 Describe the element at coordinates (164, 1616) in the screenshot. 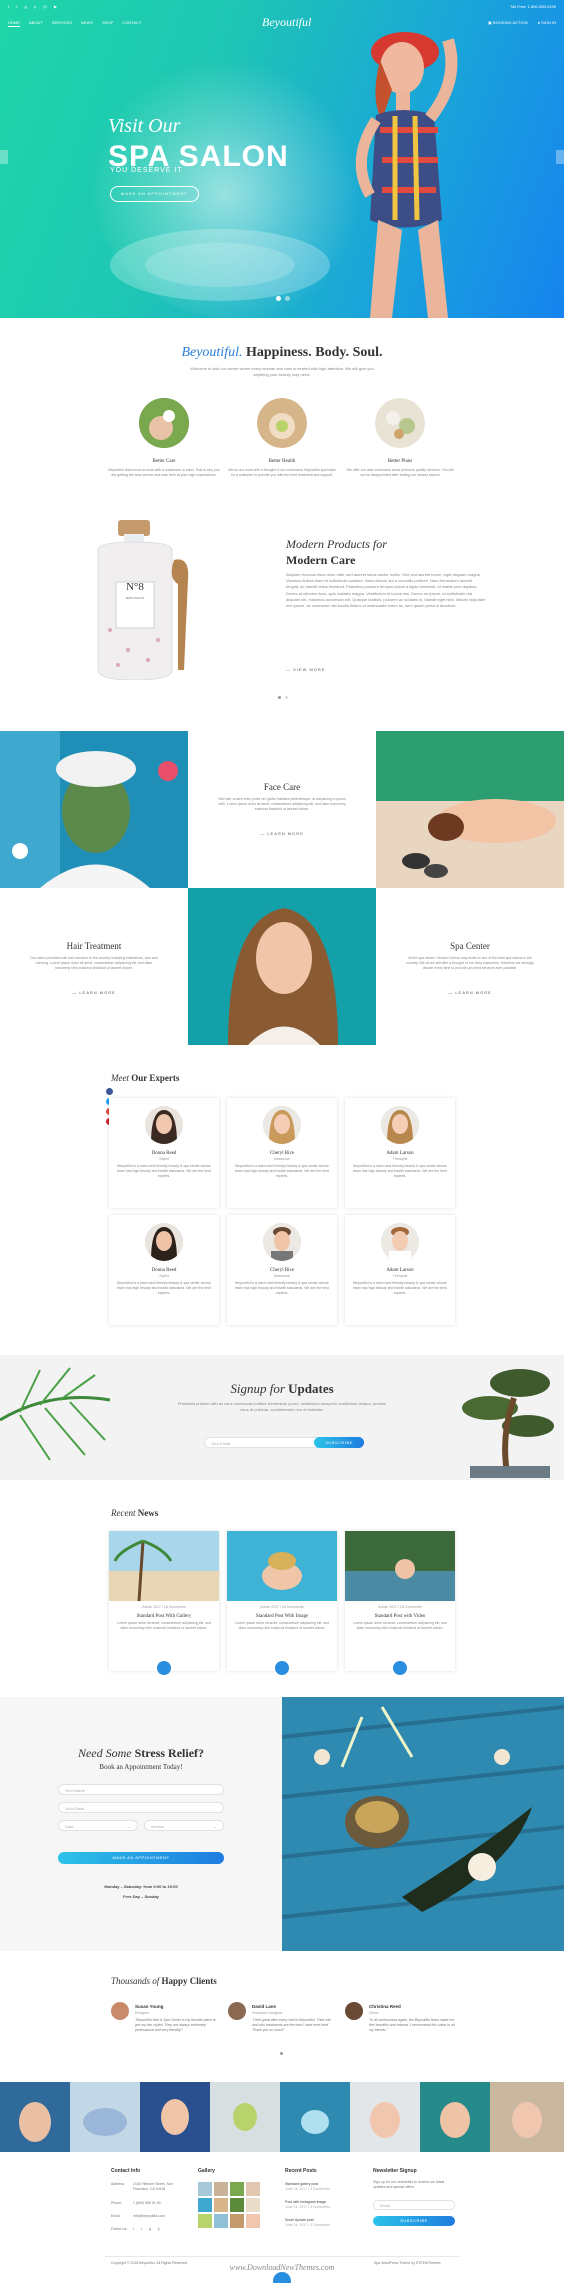

I see `news-title: Standard Post With Gallery` at that location.